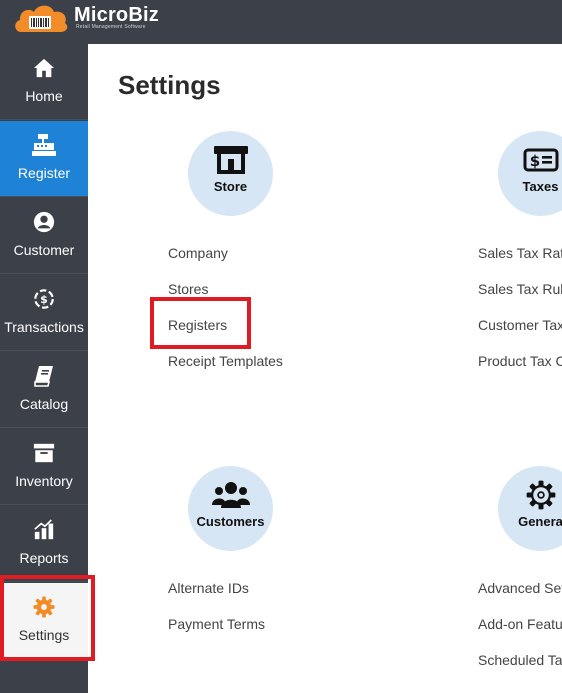 The width and height of the screenshot is (562, 693). What do you see at coordinates (44, 222) in the screenshot?
I see `user-circle-icon` at bounding box center [44, 222].